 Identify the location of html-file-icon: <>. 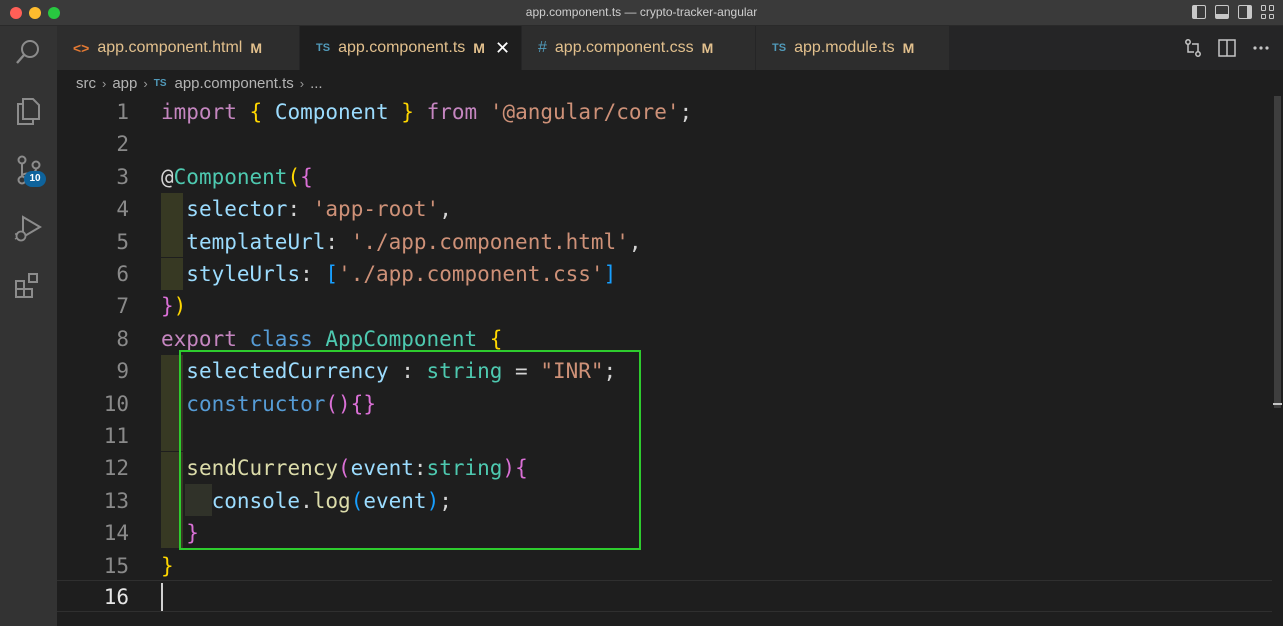
(81, 48).